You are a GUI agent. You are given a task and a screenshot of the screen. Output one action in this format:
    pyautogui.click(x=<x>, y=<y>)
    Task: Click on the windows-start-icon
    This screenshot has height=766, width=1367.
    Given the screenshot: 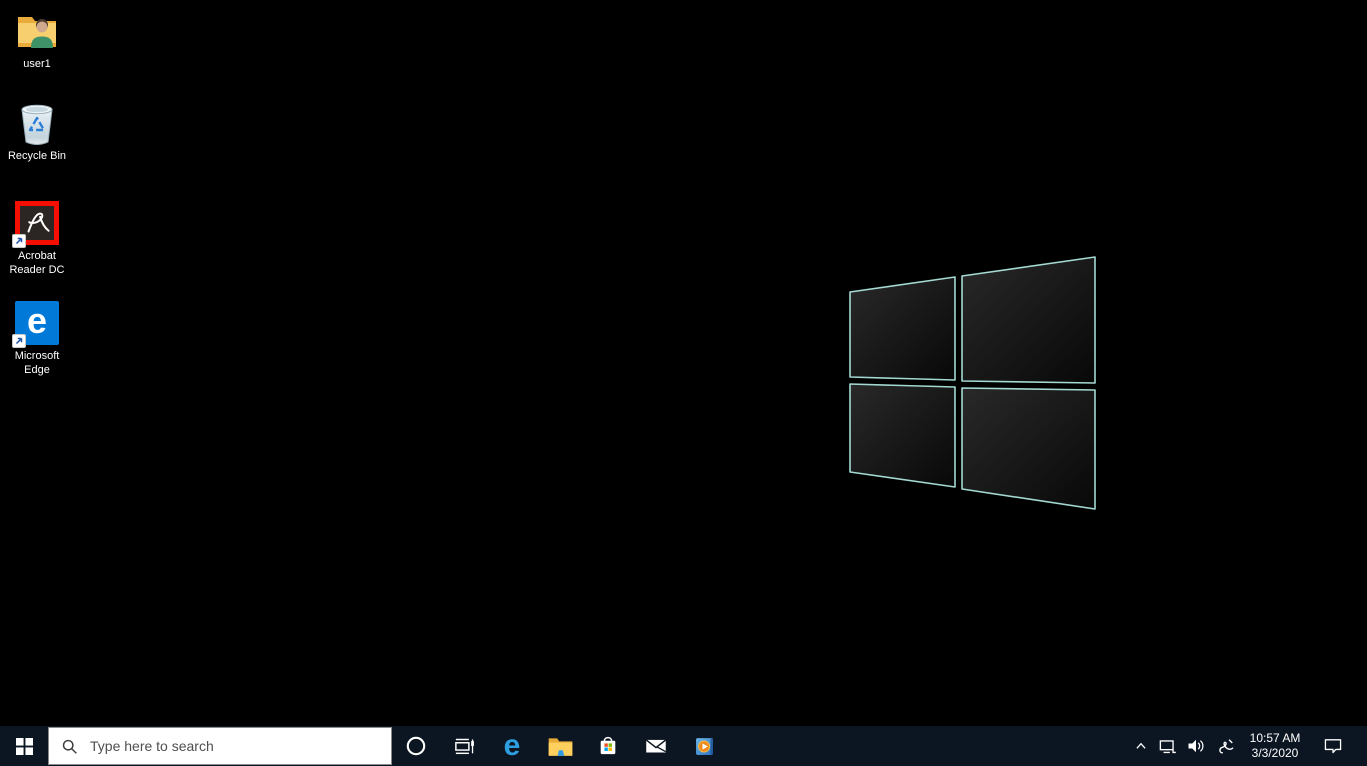 What is the action you would take?
    pyautogui.click(x=24, y=746)
    